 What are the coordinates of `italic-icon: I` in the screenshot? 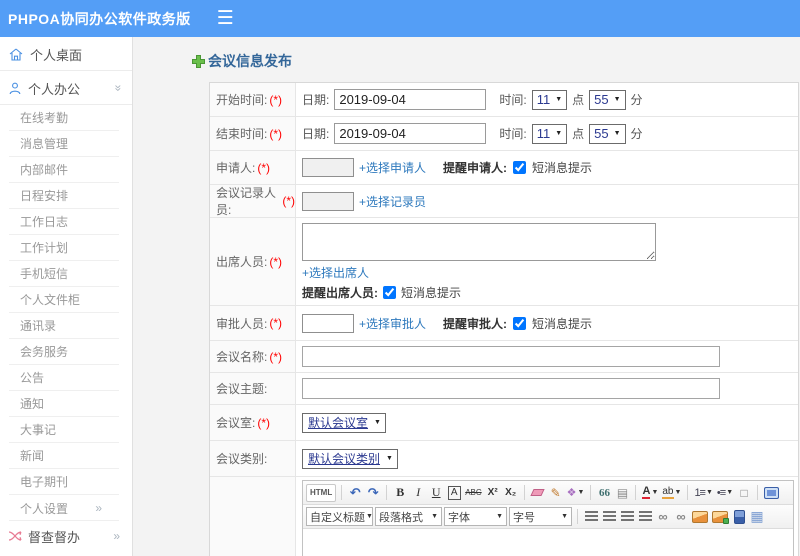 It's located at (418, 493).